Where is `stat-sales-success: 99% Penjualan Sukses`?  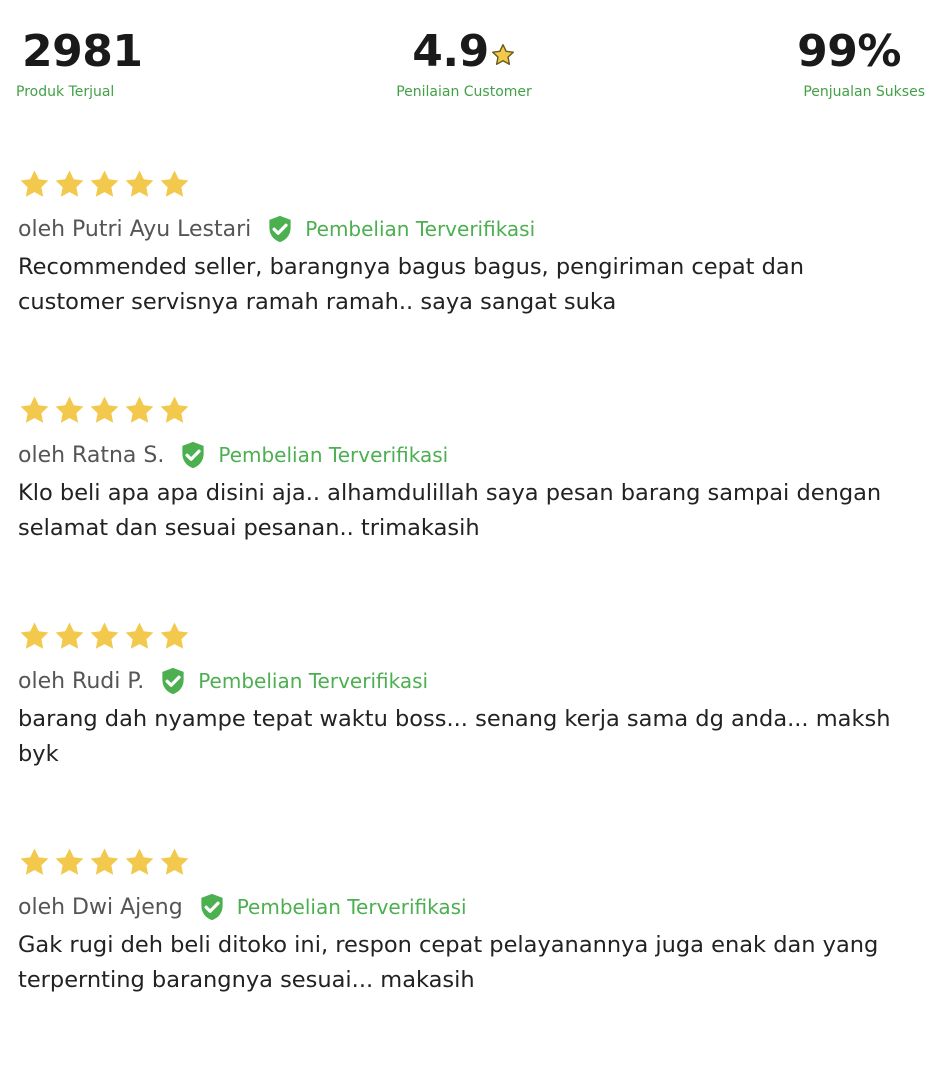
stat-sales-success: 99% Penjualan Sukses is located at coordinates (861, 61).